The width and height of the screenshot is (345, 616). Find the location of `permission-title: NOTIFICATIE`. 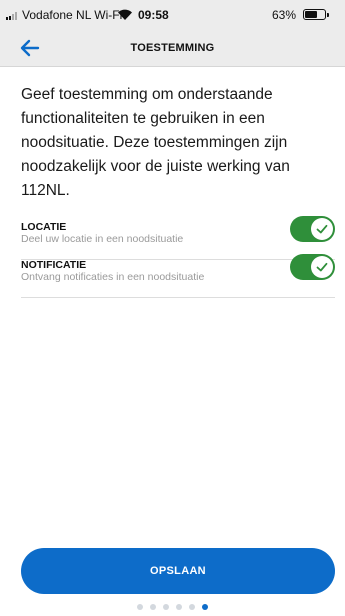

permission-title: NOTIFICATIE is located at coordinates (54, 265).